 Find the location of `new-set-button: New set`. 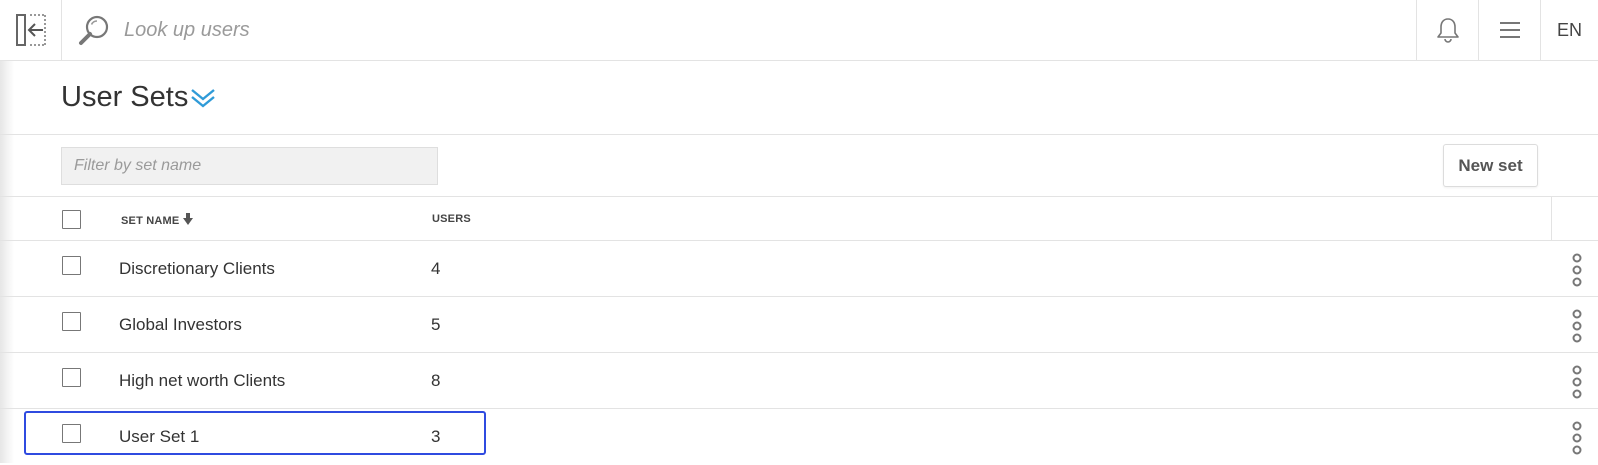

new-set-button: New set is located at coordinates (1490, 165).